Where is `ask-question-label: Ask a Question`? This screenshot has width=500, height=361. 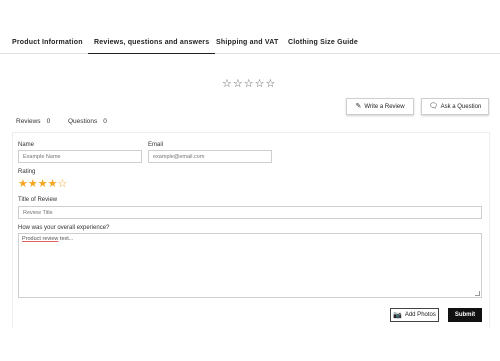 ask-question-label: Ask a Question is located at coordinates (461, 106).